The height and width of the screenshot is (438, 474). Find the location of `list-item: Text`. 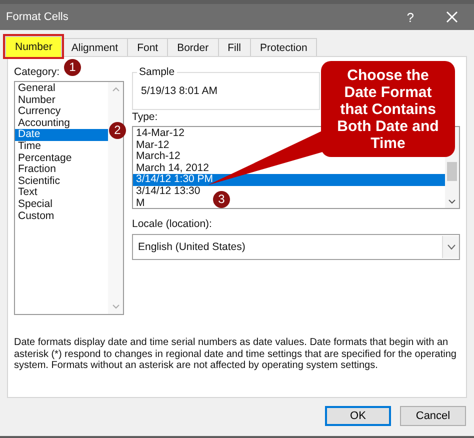

list-item: Text is located at coordinates (61, 193).